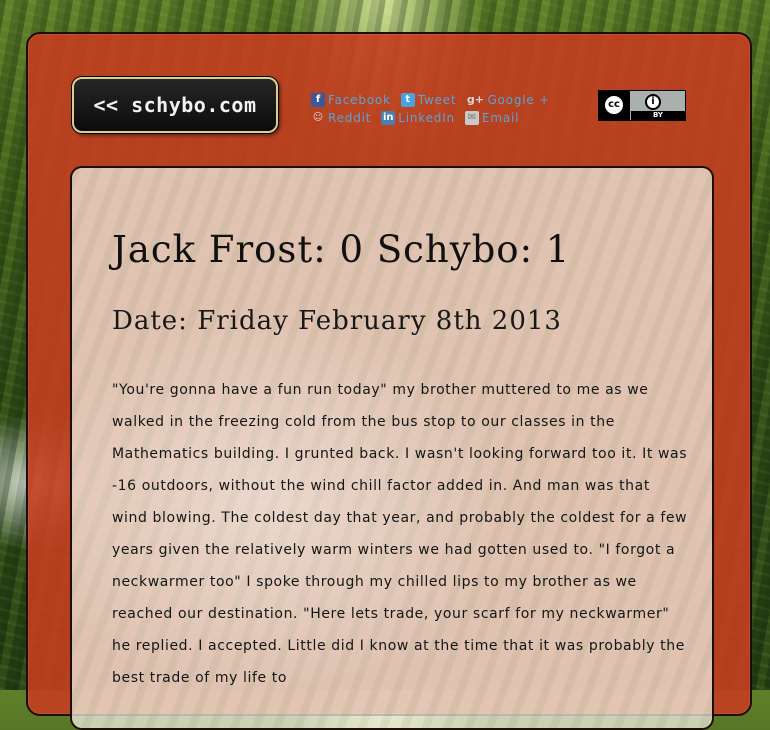  I want to click on email-icon: ✉, so click(471, 118).